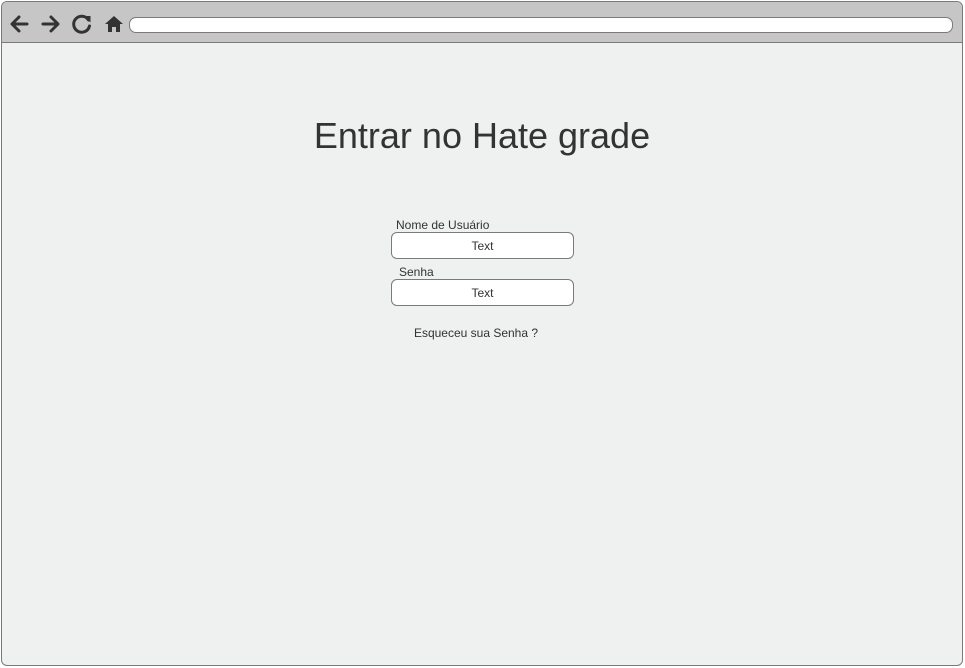 The width and height of the screenshot is (965, 668). I want to click on username-field: Text, so click(482, 245).